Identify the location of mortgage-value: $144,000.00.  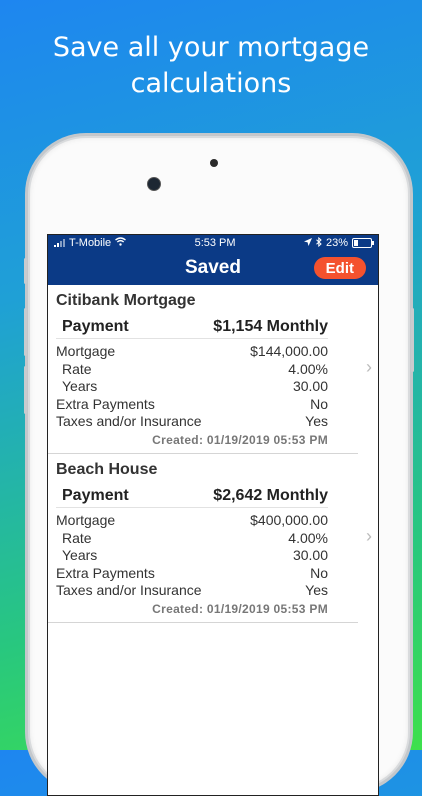
(289, 351).